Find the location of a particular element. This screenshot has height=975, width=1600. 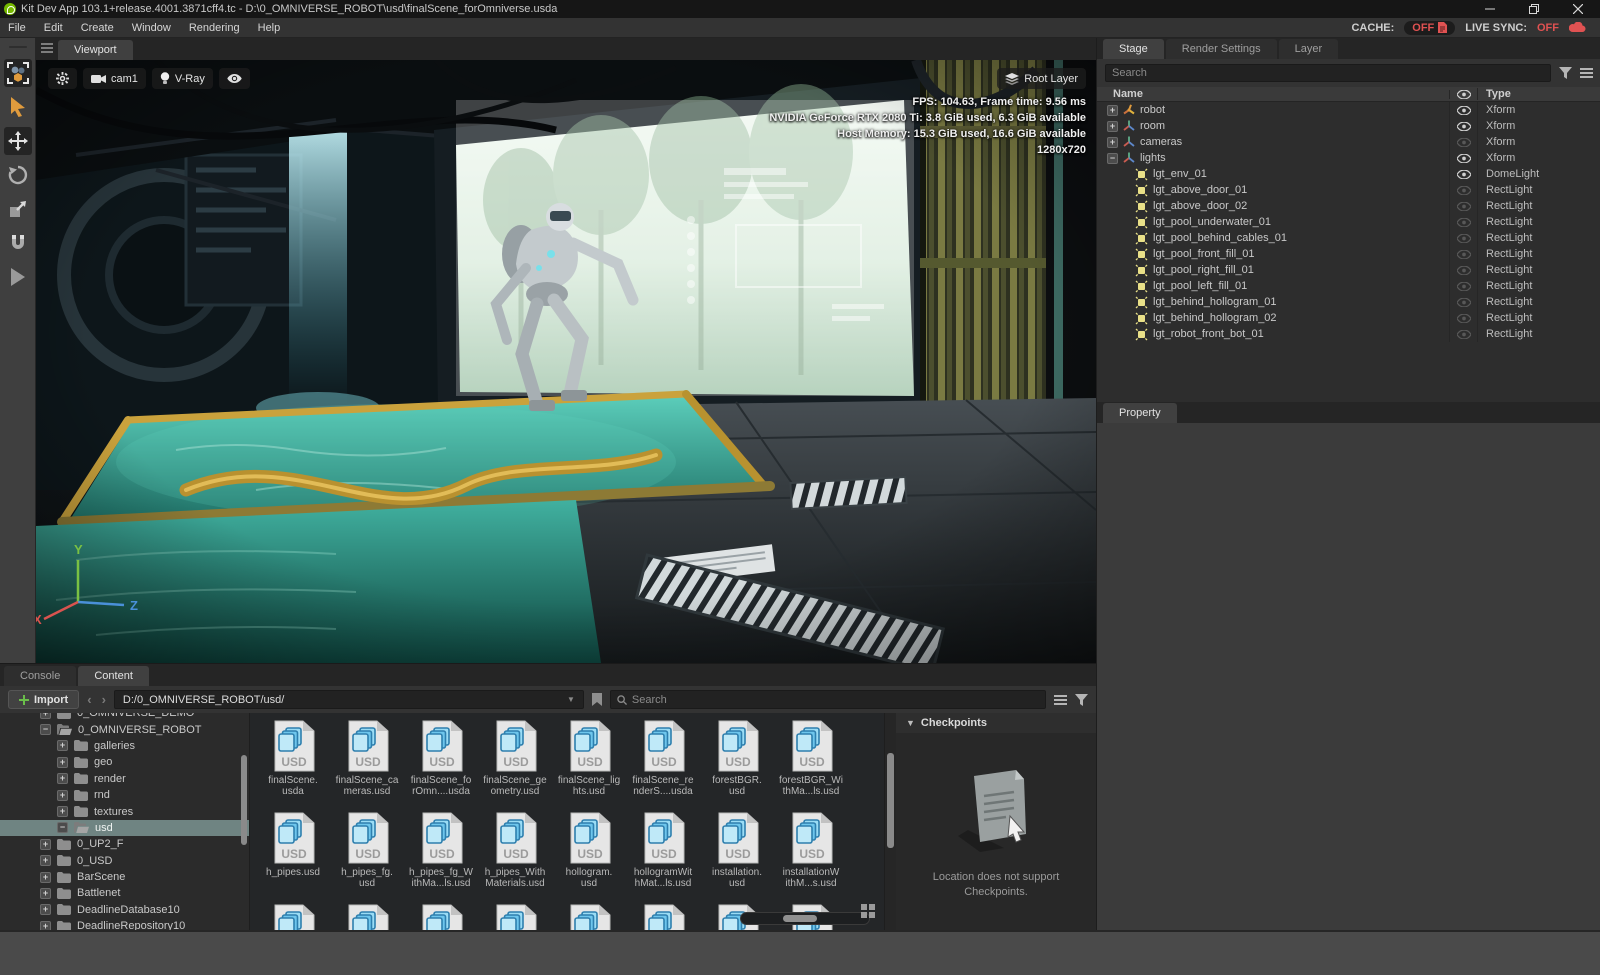

menu-edit: Edit is located at coordinates (53, 28).